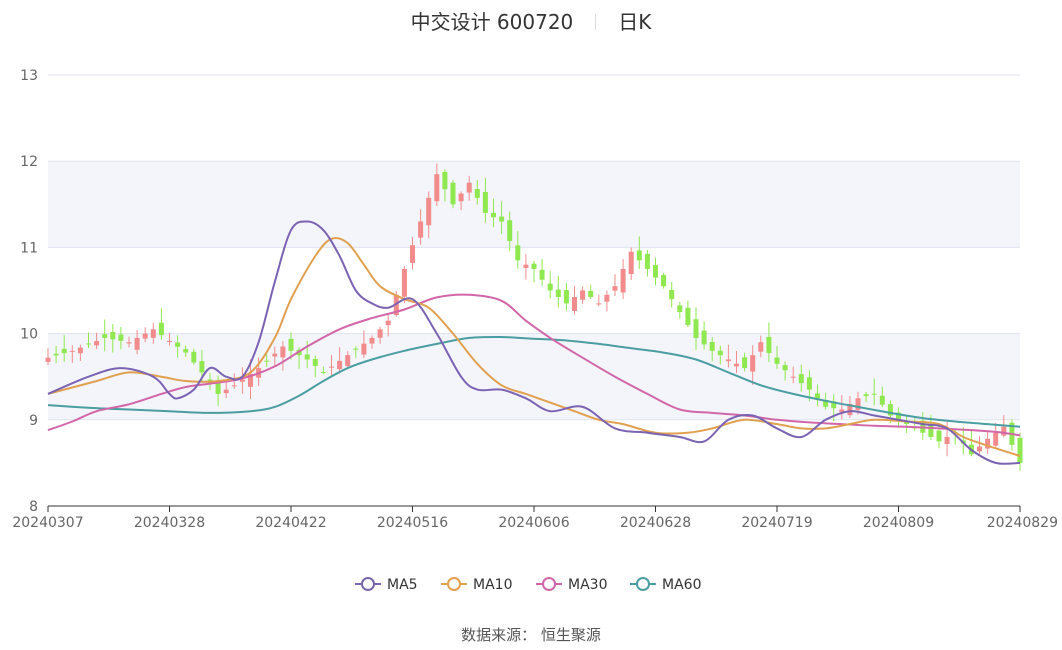 This screenshot has width=1062, height=650. What do you see at coordinates (290, 523) in the screenshot?
I see `x-tick-label: 20240422` at bounding box center [290, 523].